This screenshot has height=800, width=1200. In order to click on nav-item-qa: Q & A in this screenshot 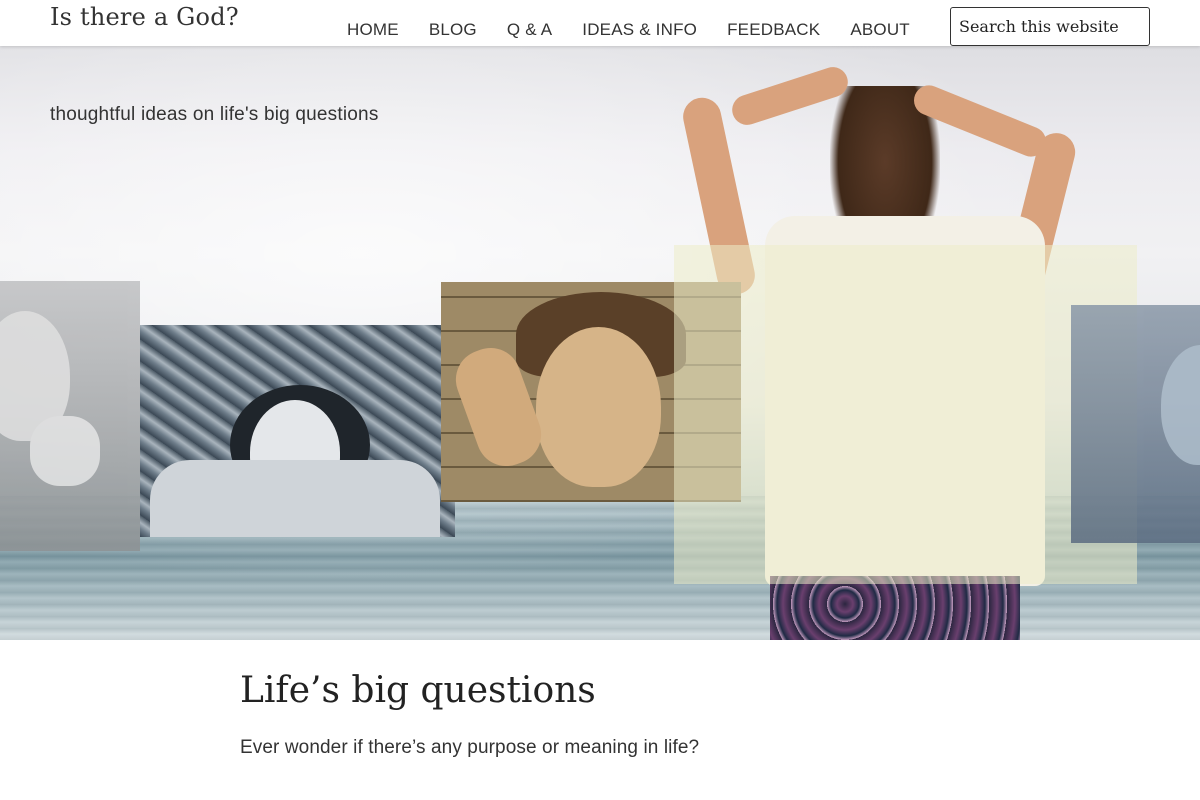, I will do `click(529, 30)`.